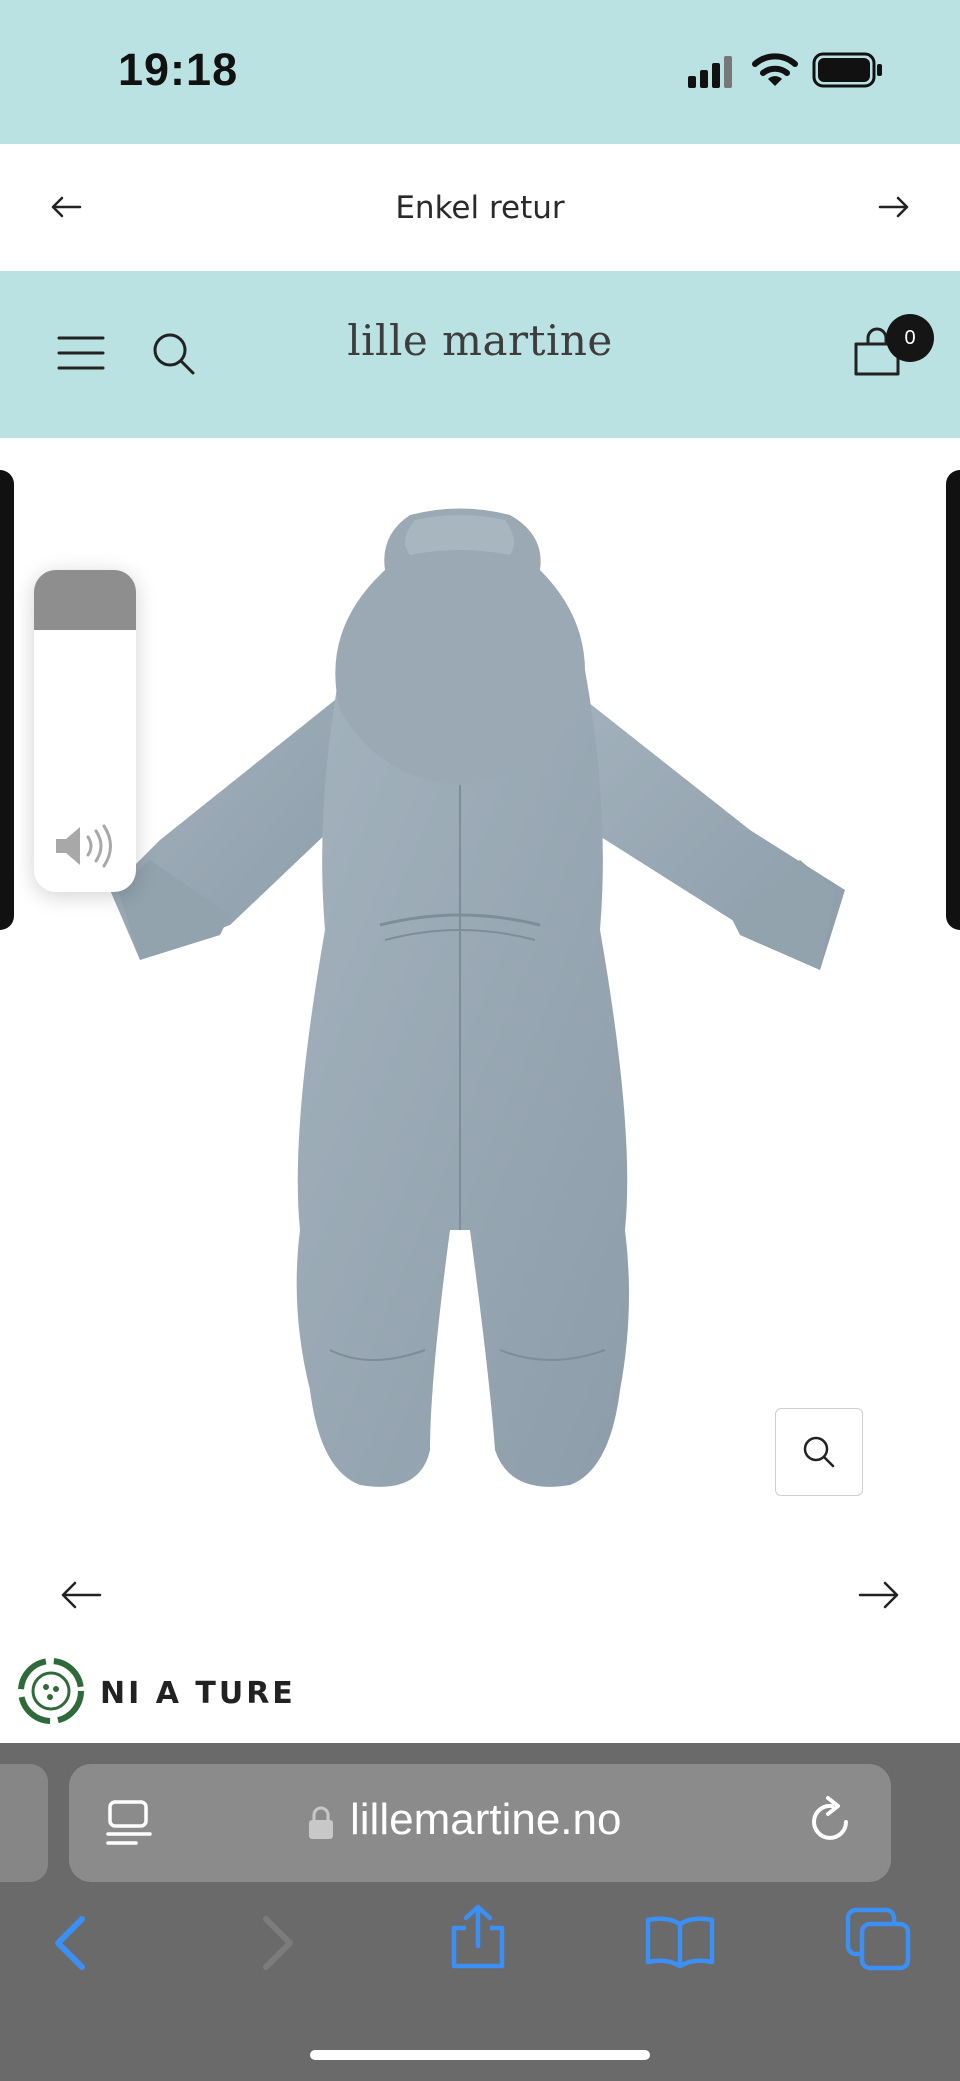  I want to click on cellular-signal-icon, so click(710, 72).